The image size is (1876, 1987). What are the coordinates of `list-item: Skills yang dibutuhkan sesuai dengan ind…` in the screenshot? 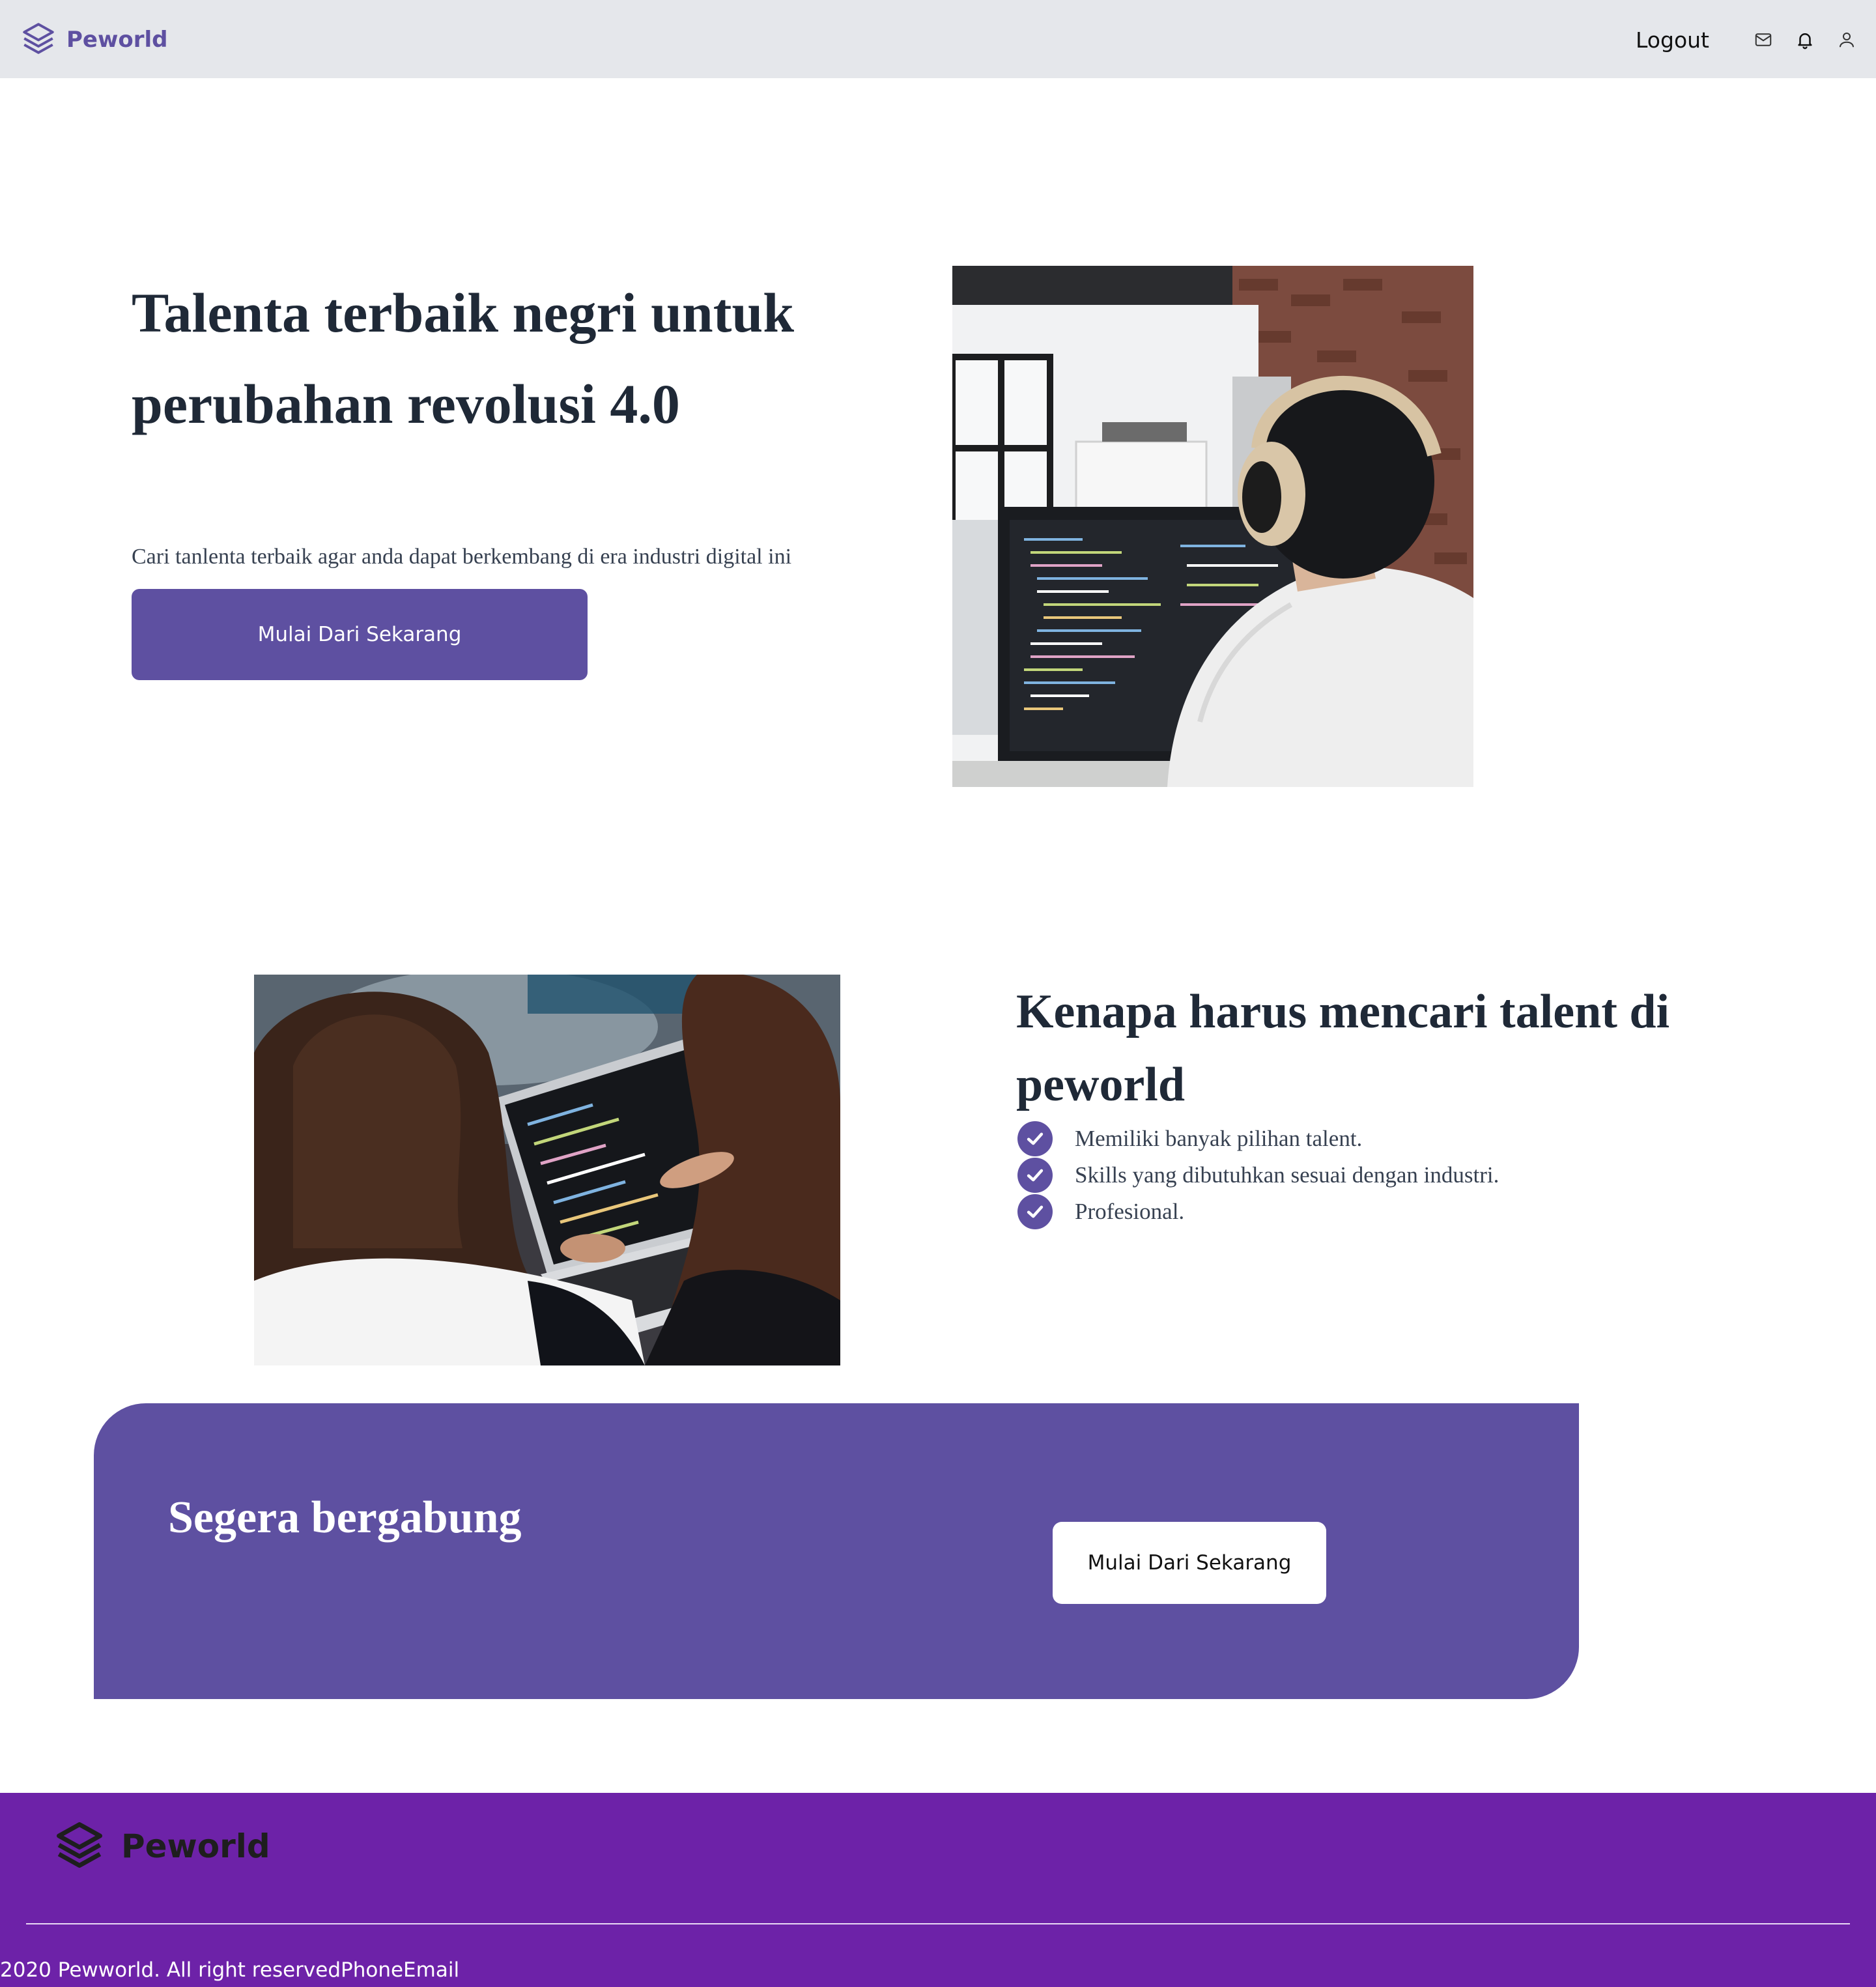 It's located at (1258, 1175).